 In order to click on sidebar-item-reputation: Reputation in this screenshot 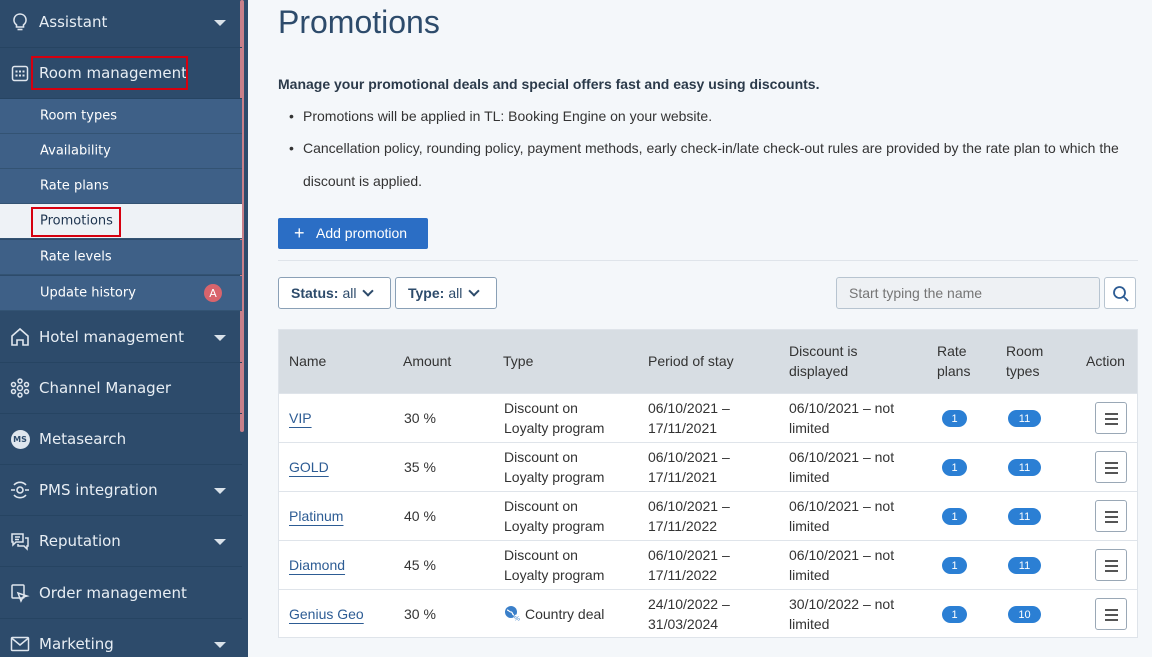, I will do `click(121, 541)`.